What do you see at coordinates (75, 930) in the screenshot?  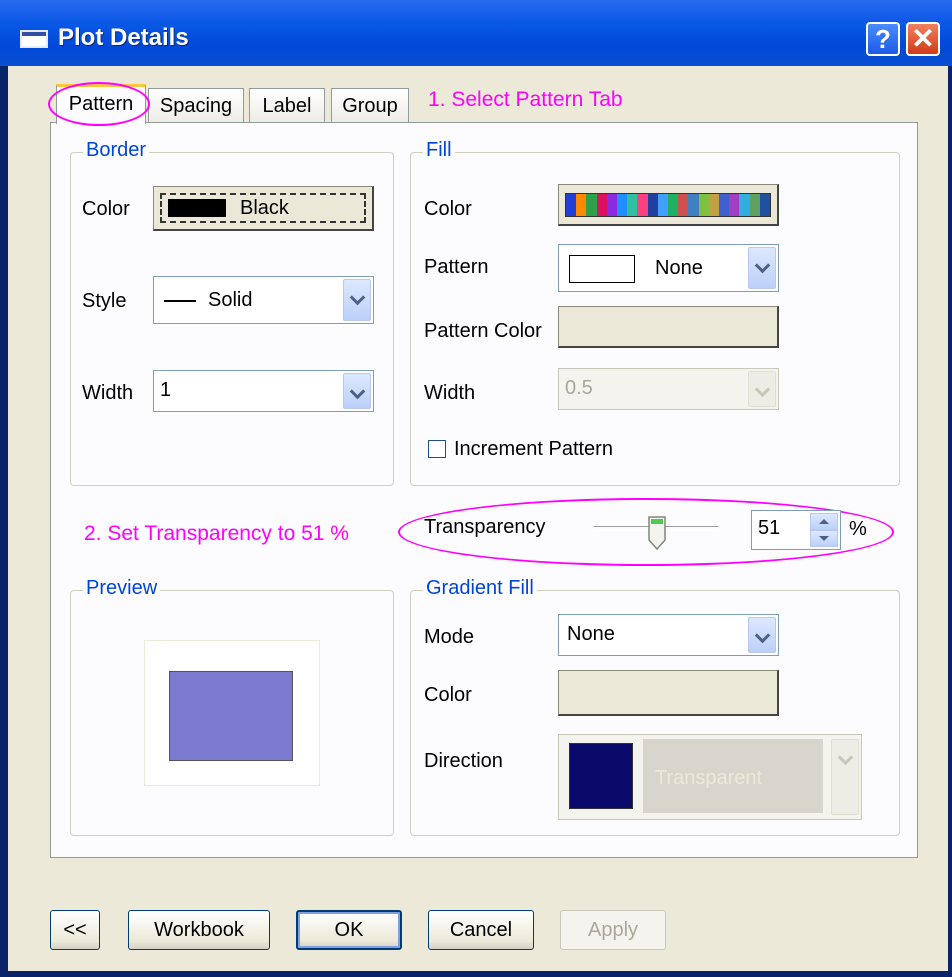 I see `back-button: <<` at bounding box center [75, 930].